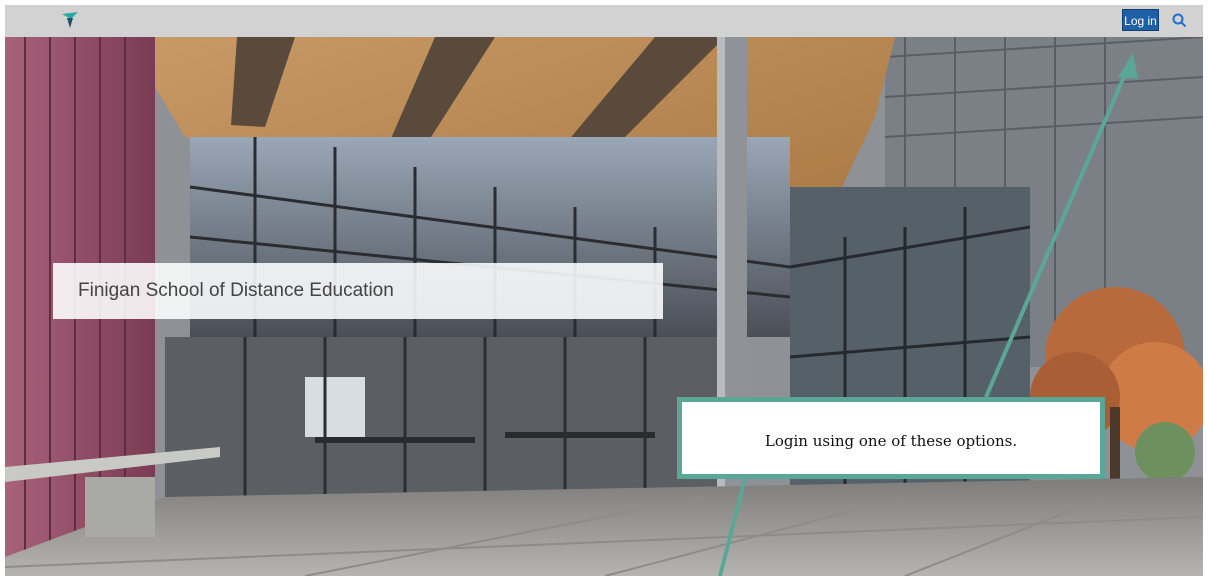 This screenshot has height=576, width=1208. I want to click on annotation-callout: Login using one of these options., so click(891, 438).